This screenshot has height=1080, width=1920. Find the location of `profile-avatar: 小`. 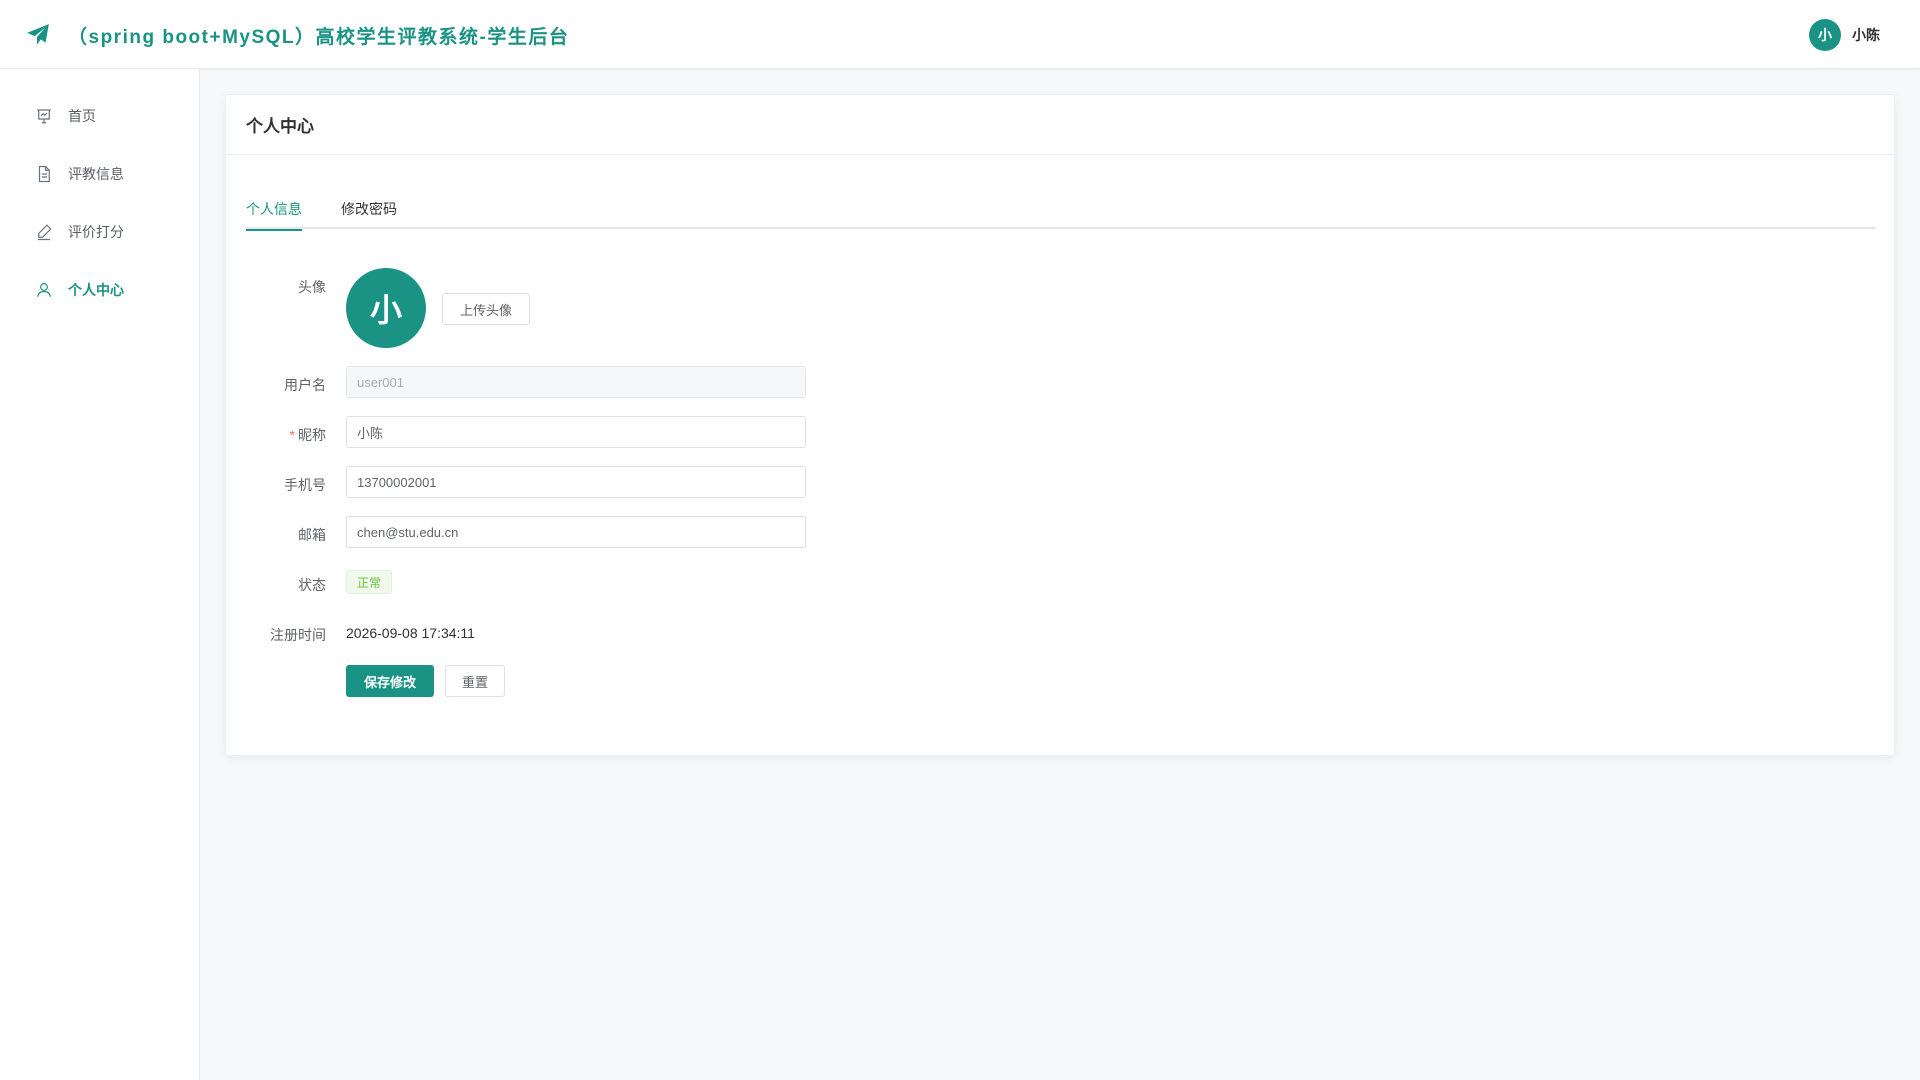

profile-avatar: 小 is located at coordinates (386, 308).